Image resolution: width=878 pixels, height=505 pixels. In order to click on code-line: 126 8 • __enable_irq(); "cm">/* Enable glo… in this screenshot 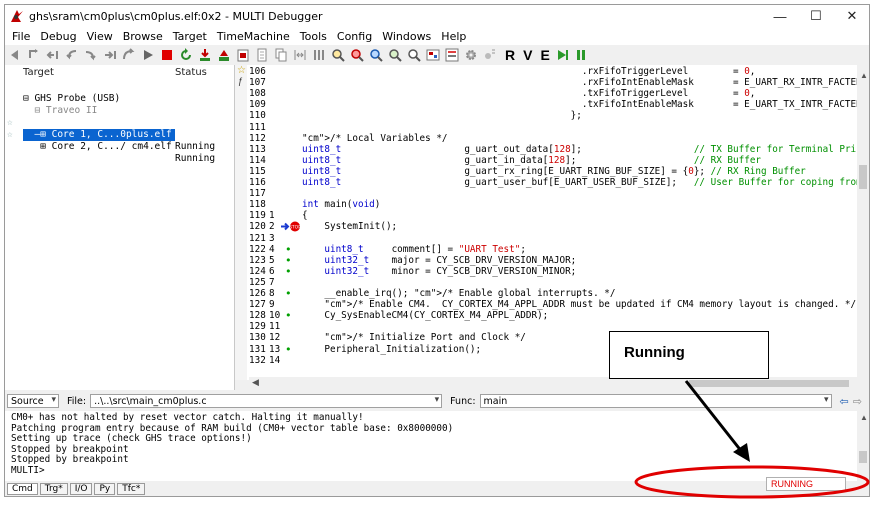, I will do `click(552, 293)`.